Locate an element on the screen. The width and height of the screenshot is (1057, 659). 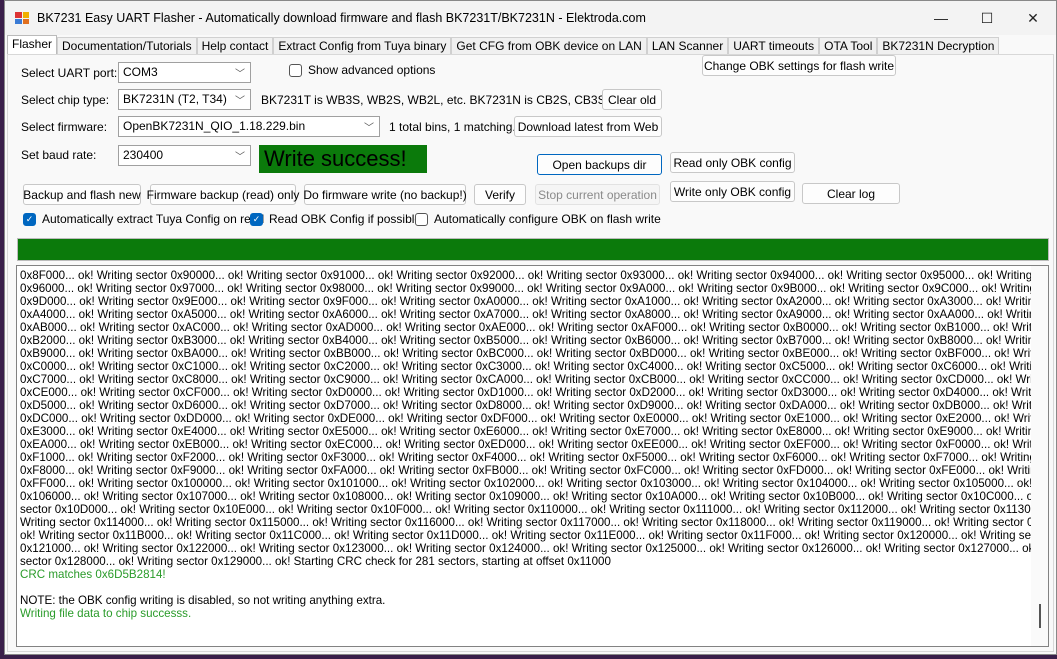
baud-rate-select: 230400 ﹀ is located at coordinates (184, 155).